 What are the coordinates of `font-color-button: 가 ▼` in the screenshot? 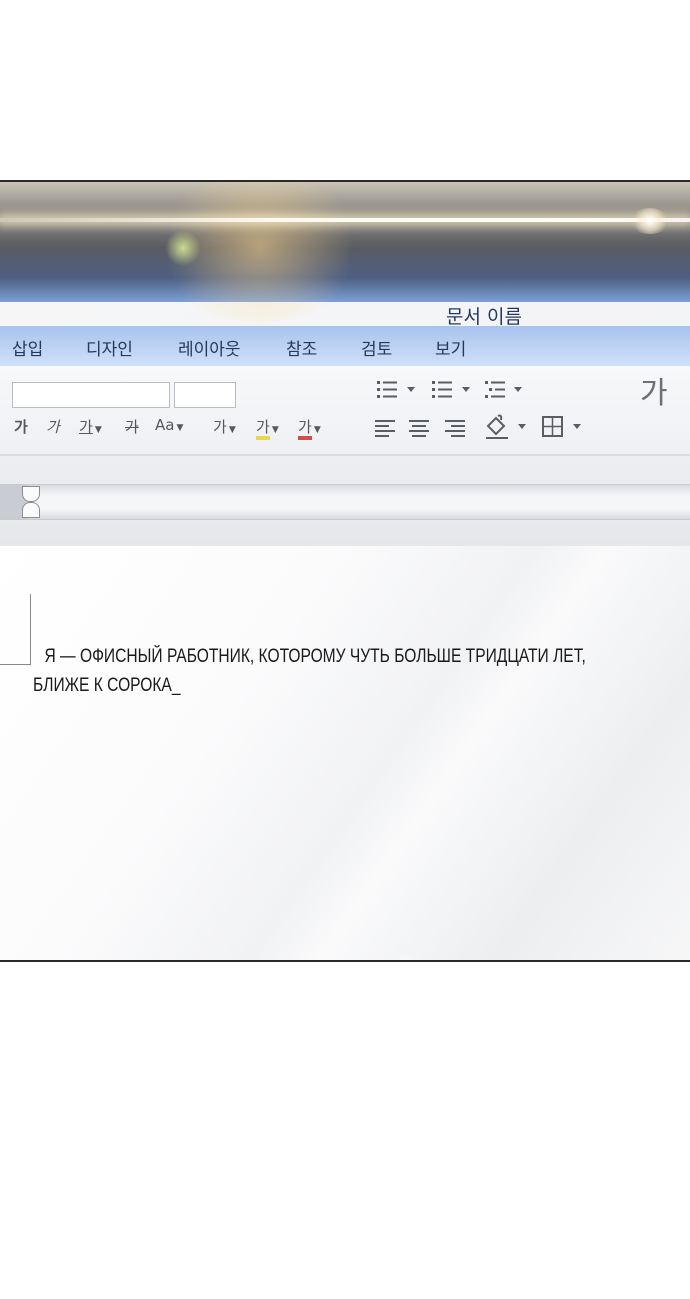 It's located at (309, 428).